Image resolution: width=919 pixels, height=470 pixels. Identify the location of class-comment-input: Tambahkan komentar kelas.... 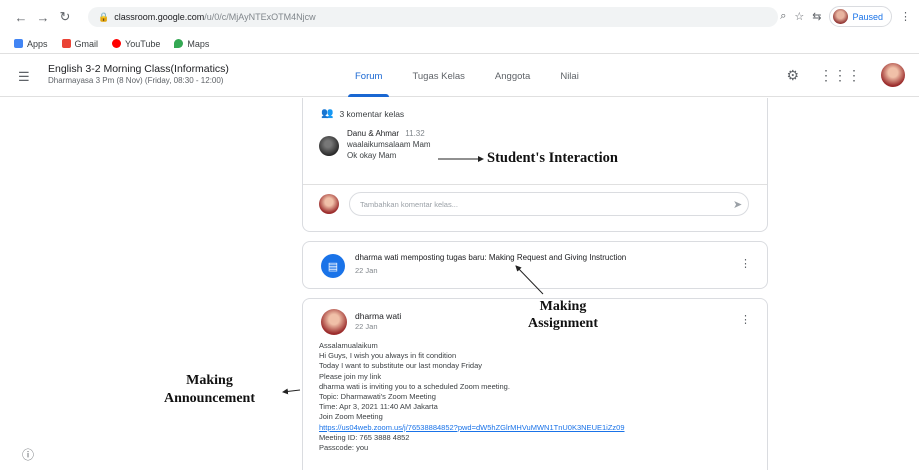
(549, 204).